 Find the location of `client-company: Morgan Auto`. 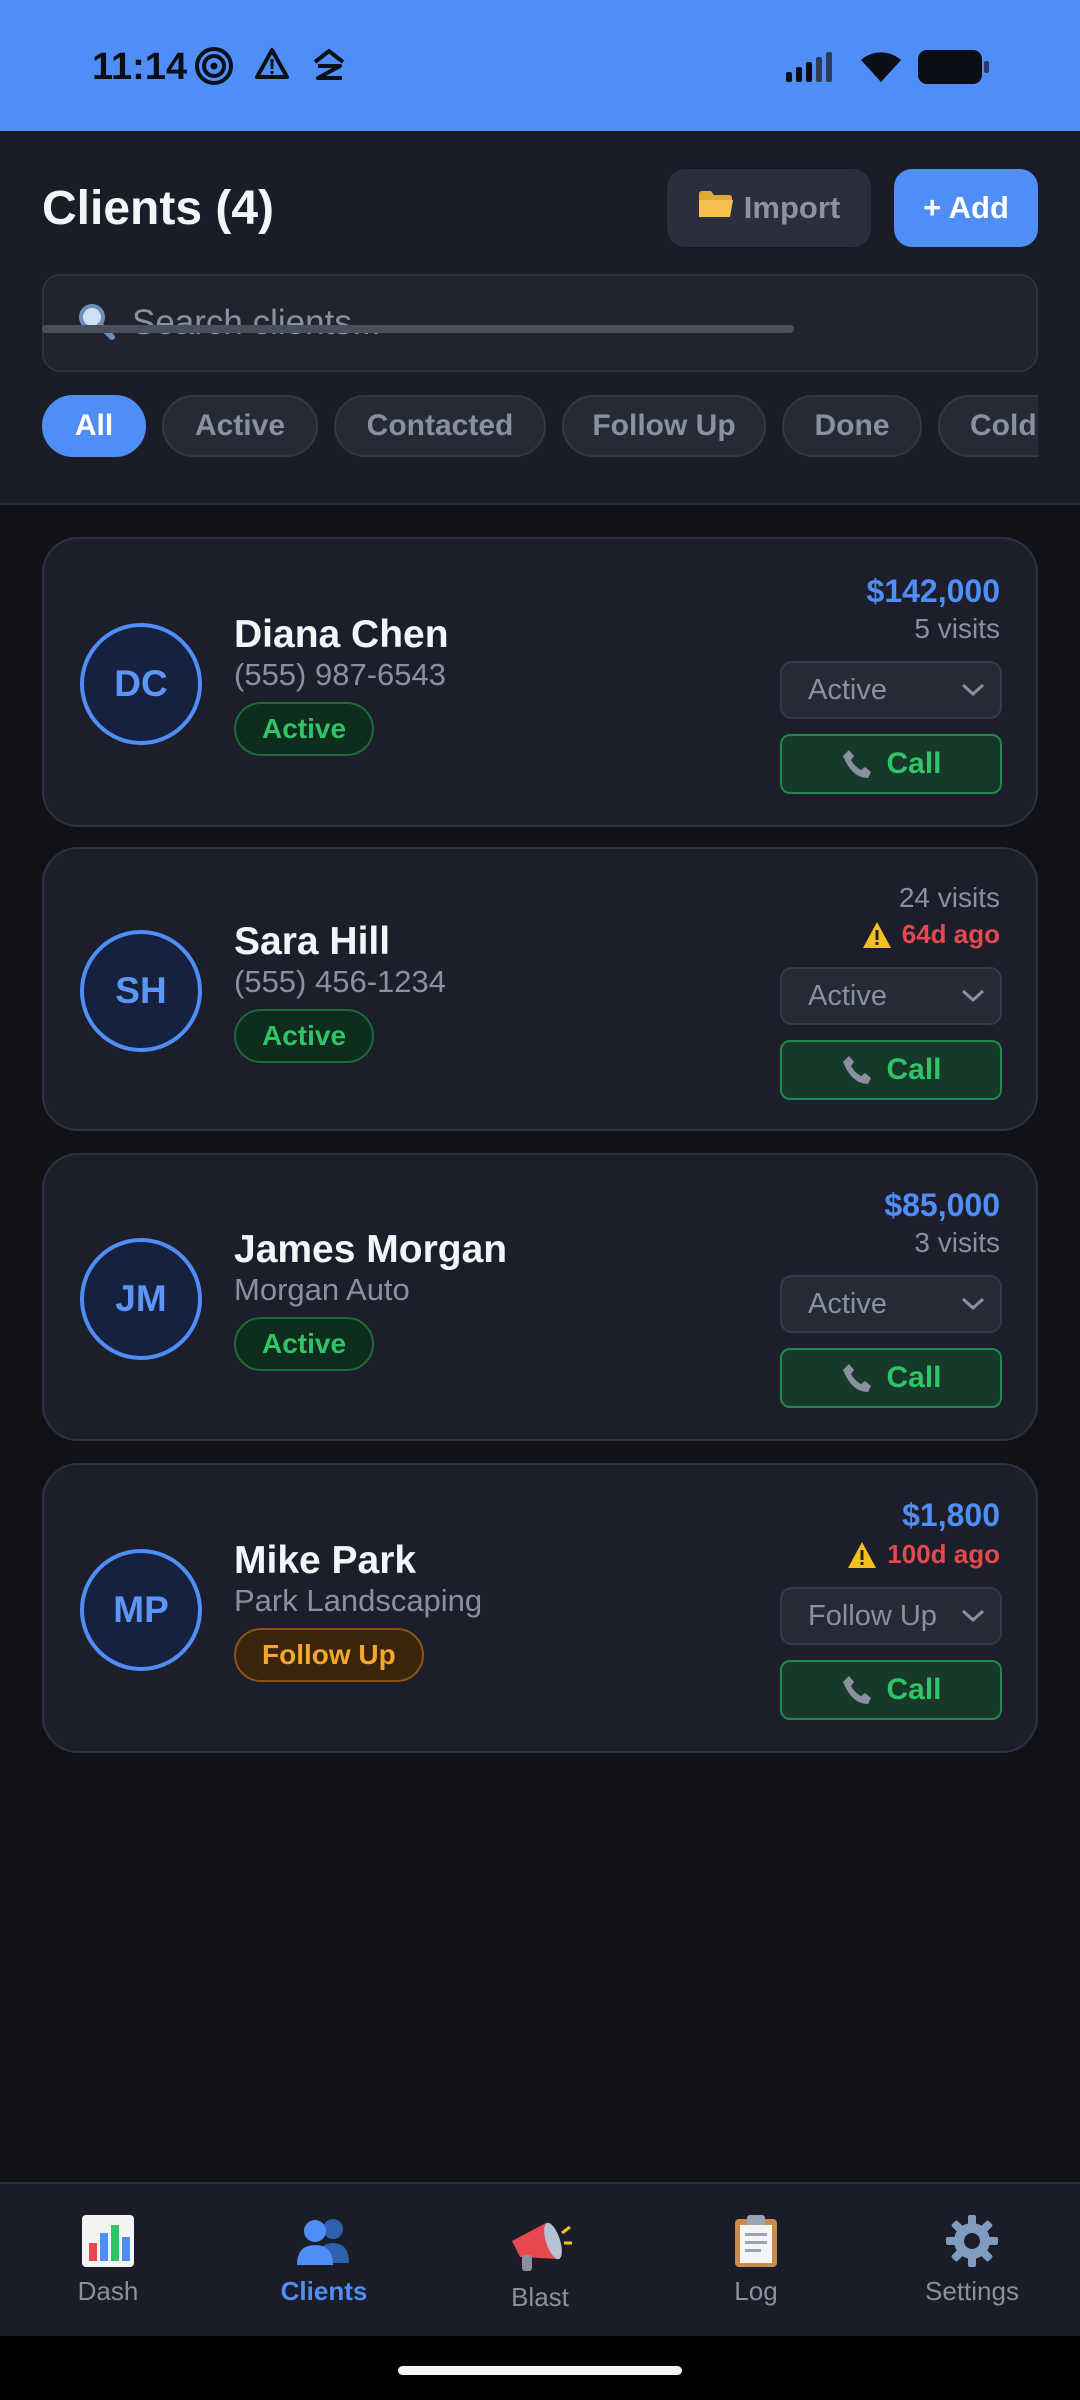

client-company: Morgan Auto is located at coordinates (322, 1289).